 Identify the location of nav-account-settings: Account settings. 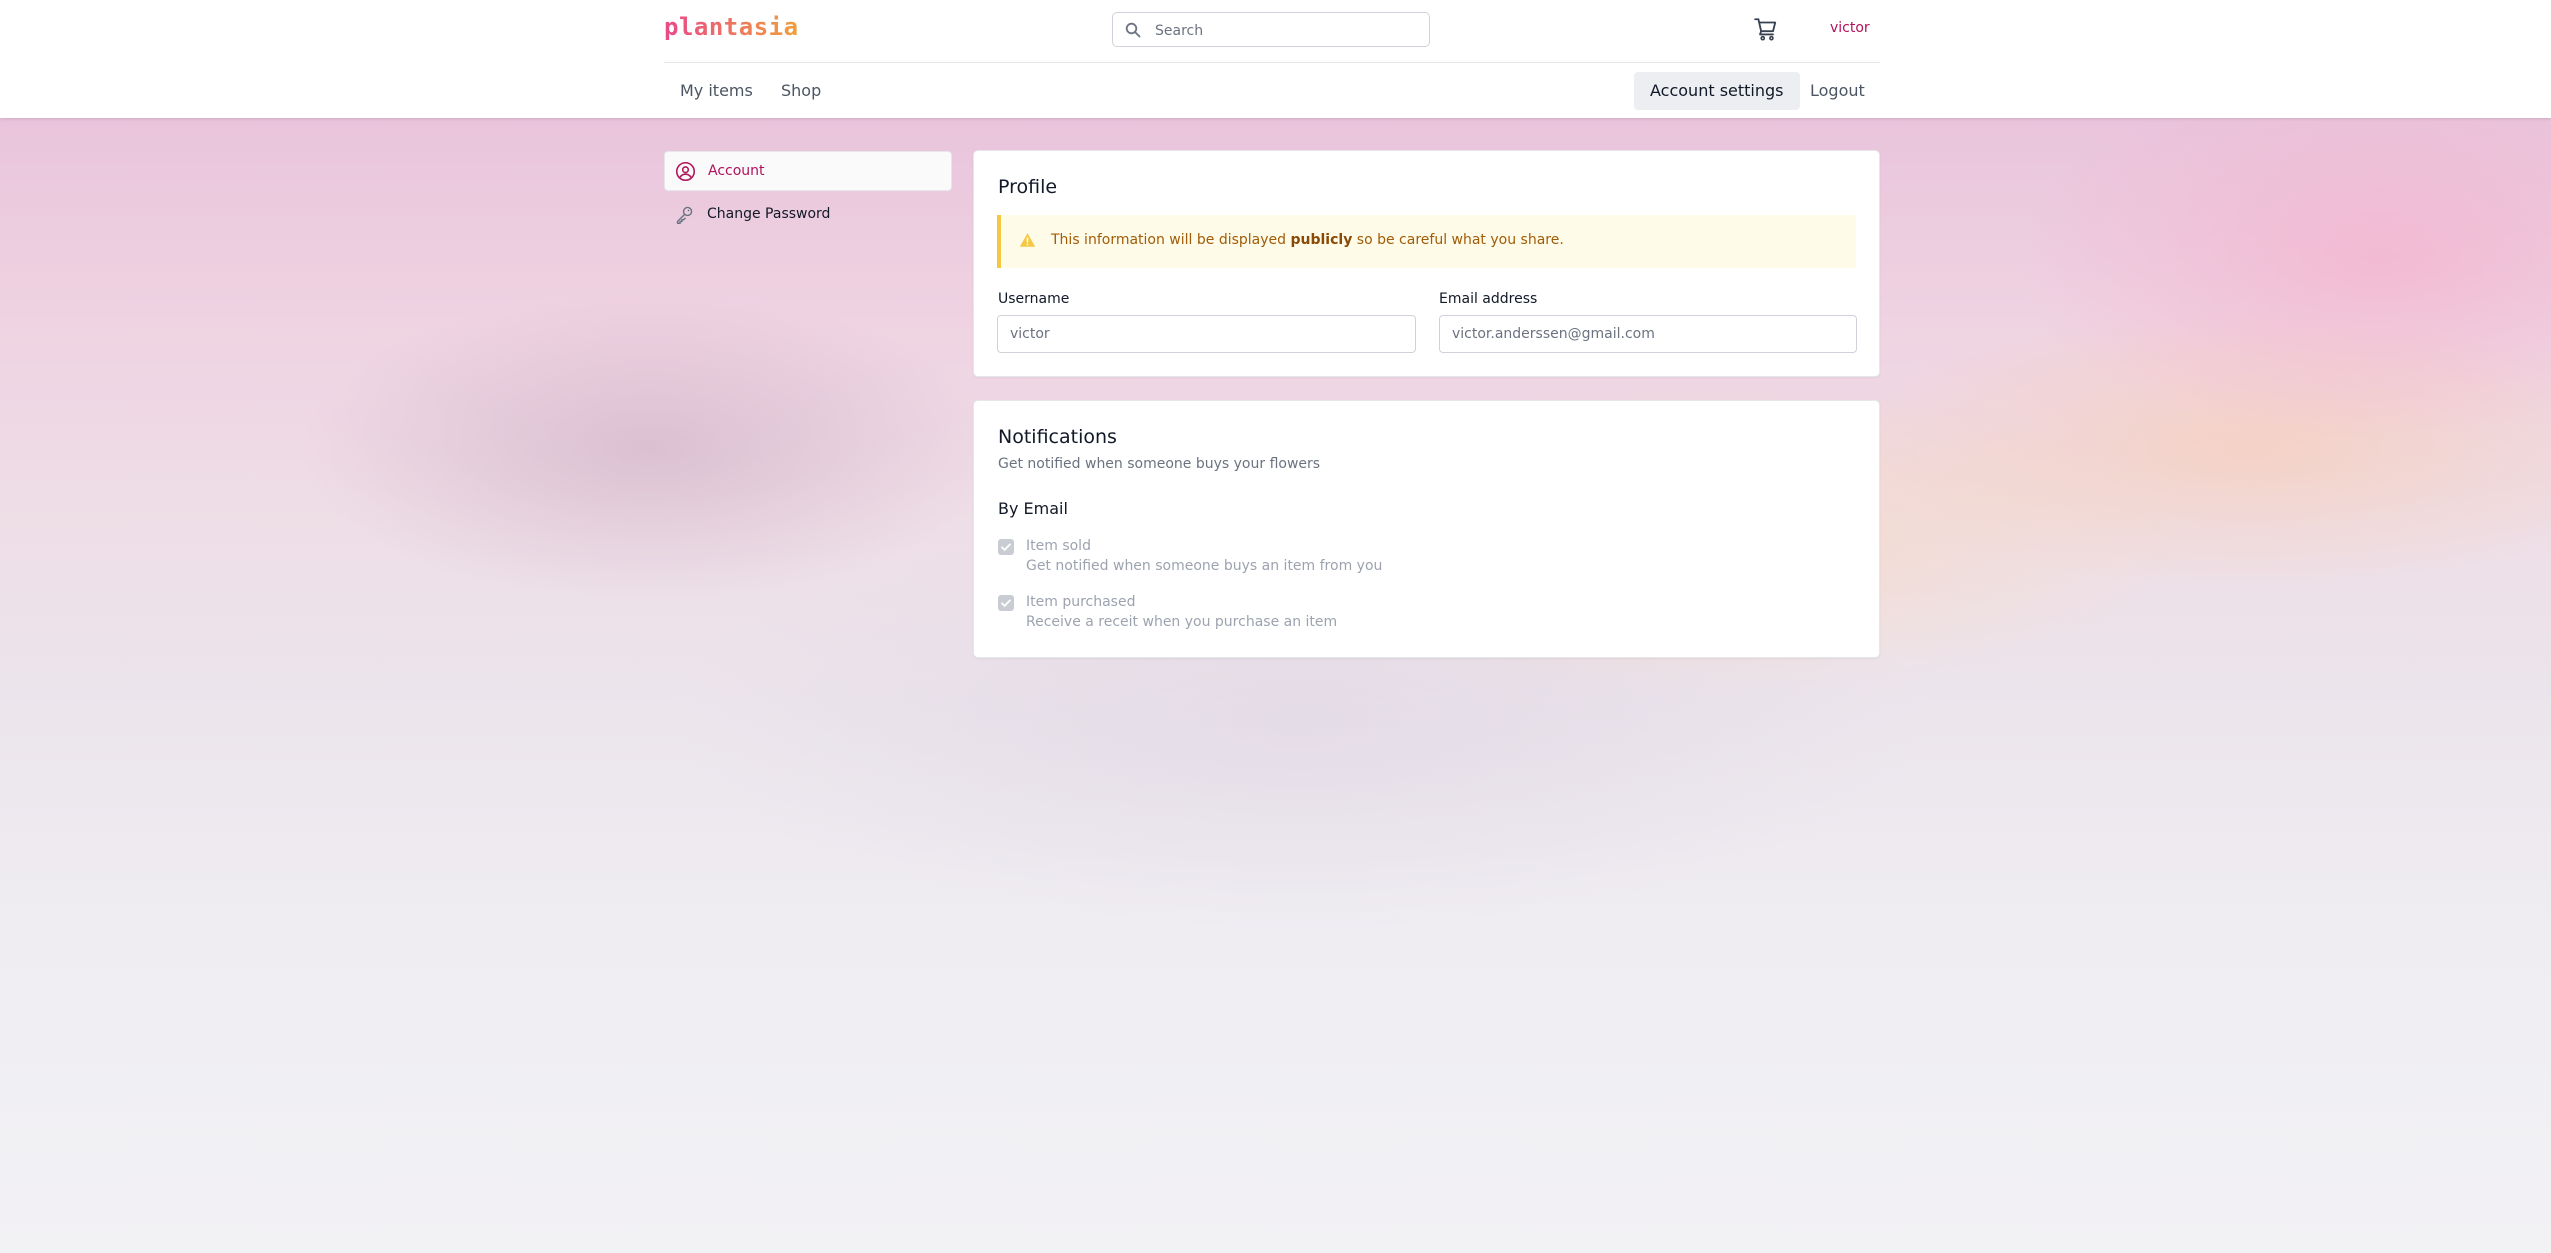
(1717, 91).